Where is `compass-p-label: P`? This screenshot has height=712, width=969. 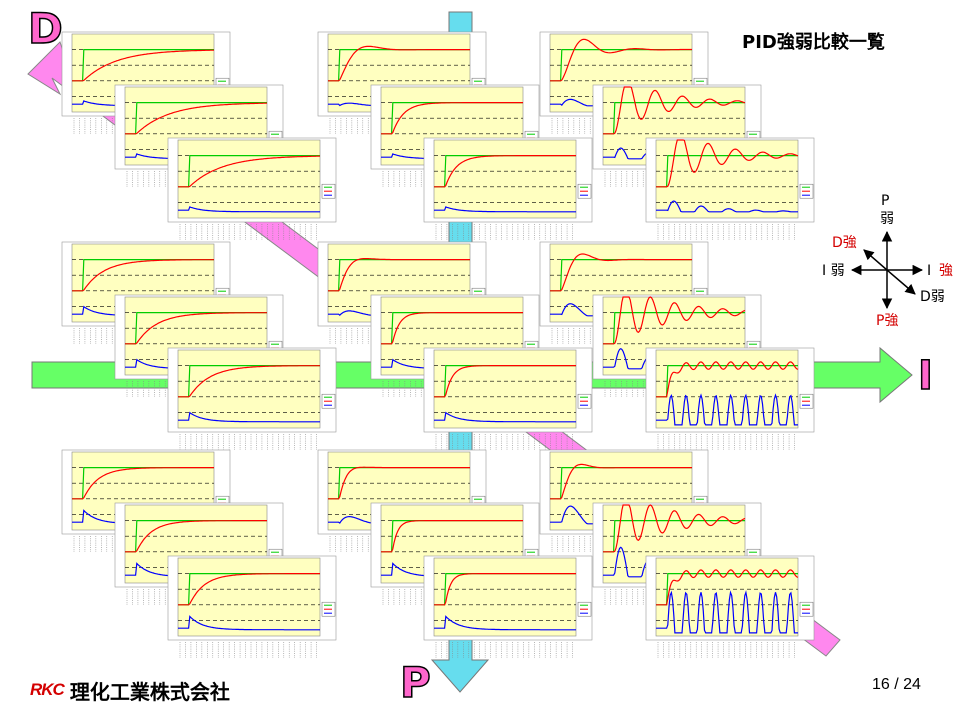
compass-p-label: P is located at coordinates (885, 201).